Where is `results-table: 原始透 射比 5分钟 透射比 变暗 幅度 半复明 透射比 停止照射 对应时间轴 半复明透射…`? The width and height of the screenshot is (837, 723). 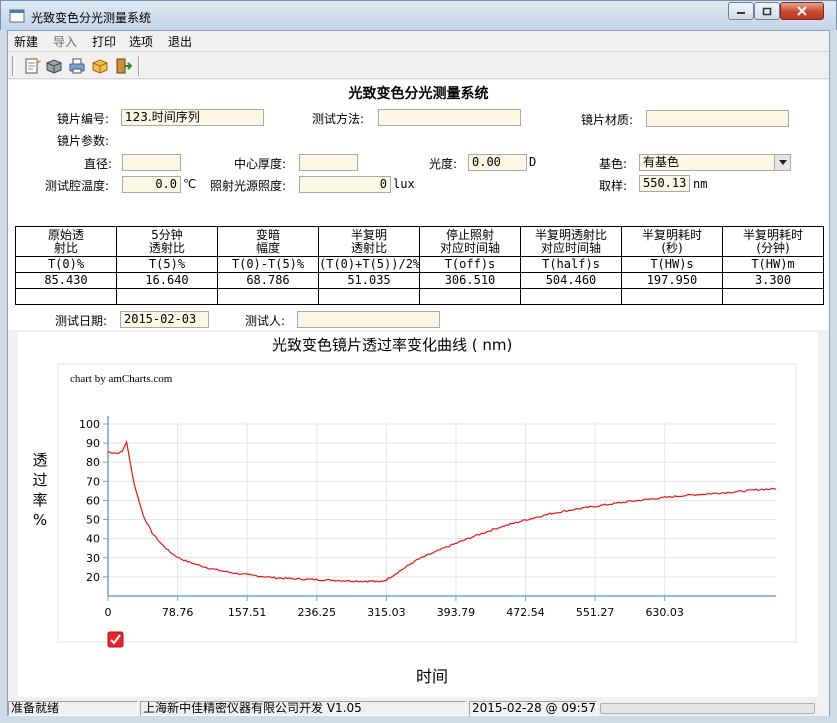 results-table: 原始透 射比 5分钟 透射比 变暗 幅度 半复明 透射比 停止照射 对应时间轴 半复明透射… is located at coordinates (419, 265).